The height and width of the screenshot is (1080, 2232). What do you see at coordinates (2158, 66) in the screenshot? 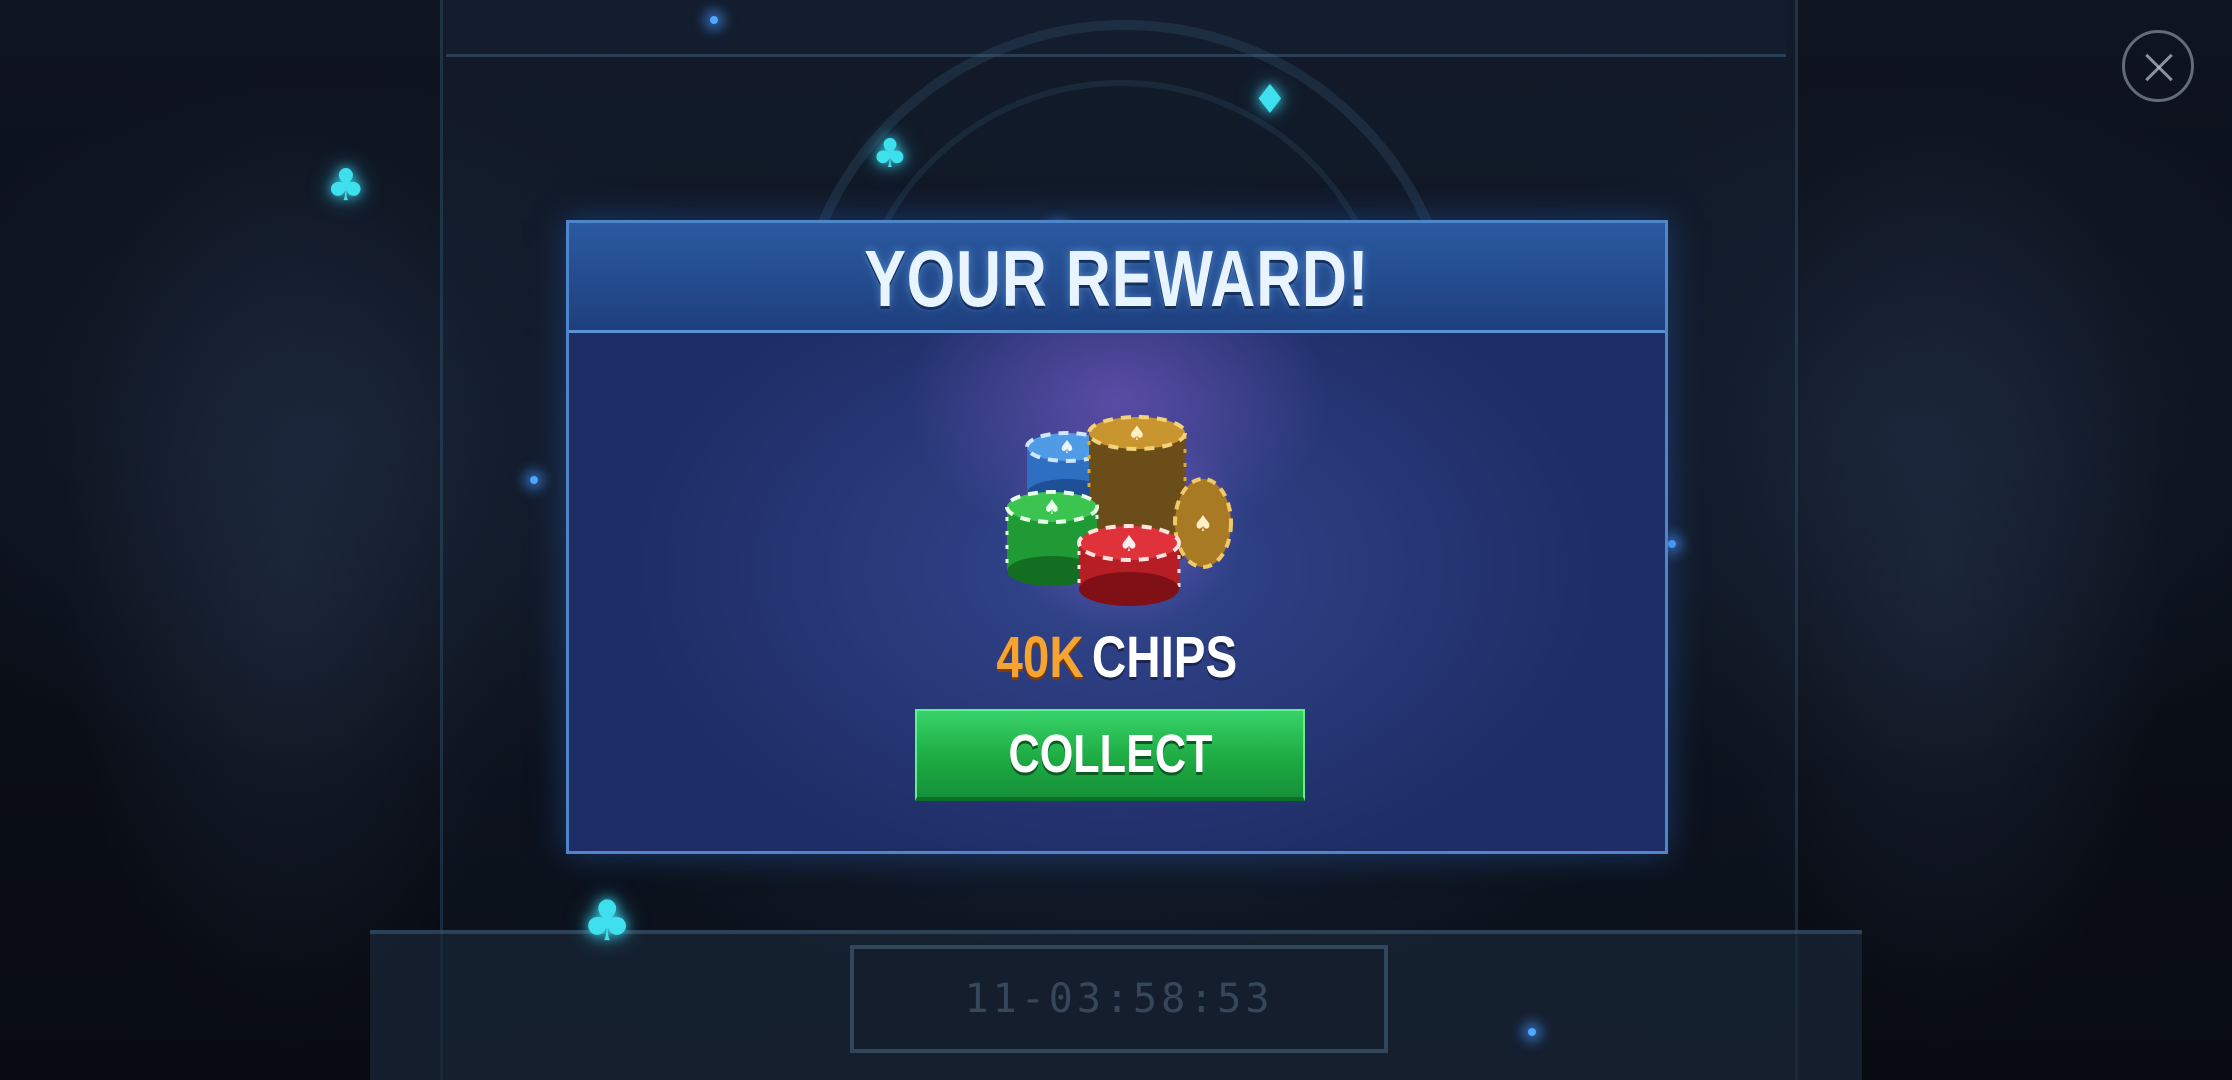
I see `close-button` at bounding box center [2158, 66].